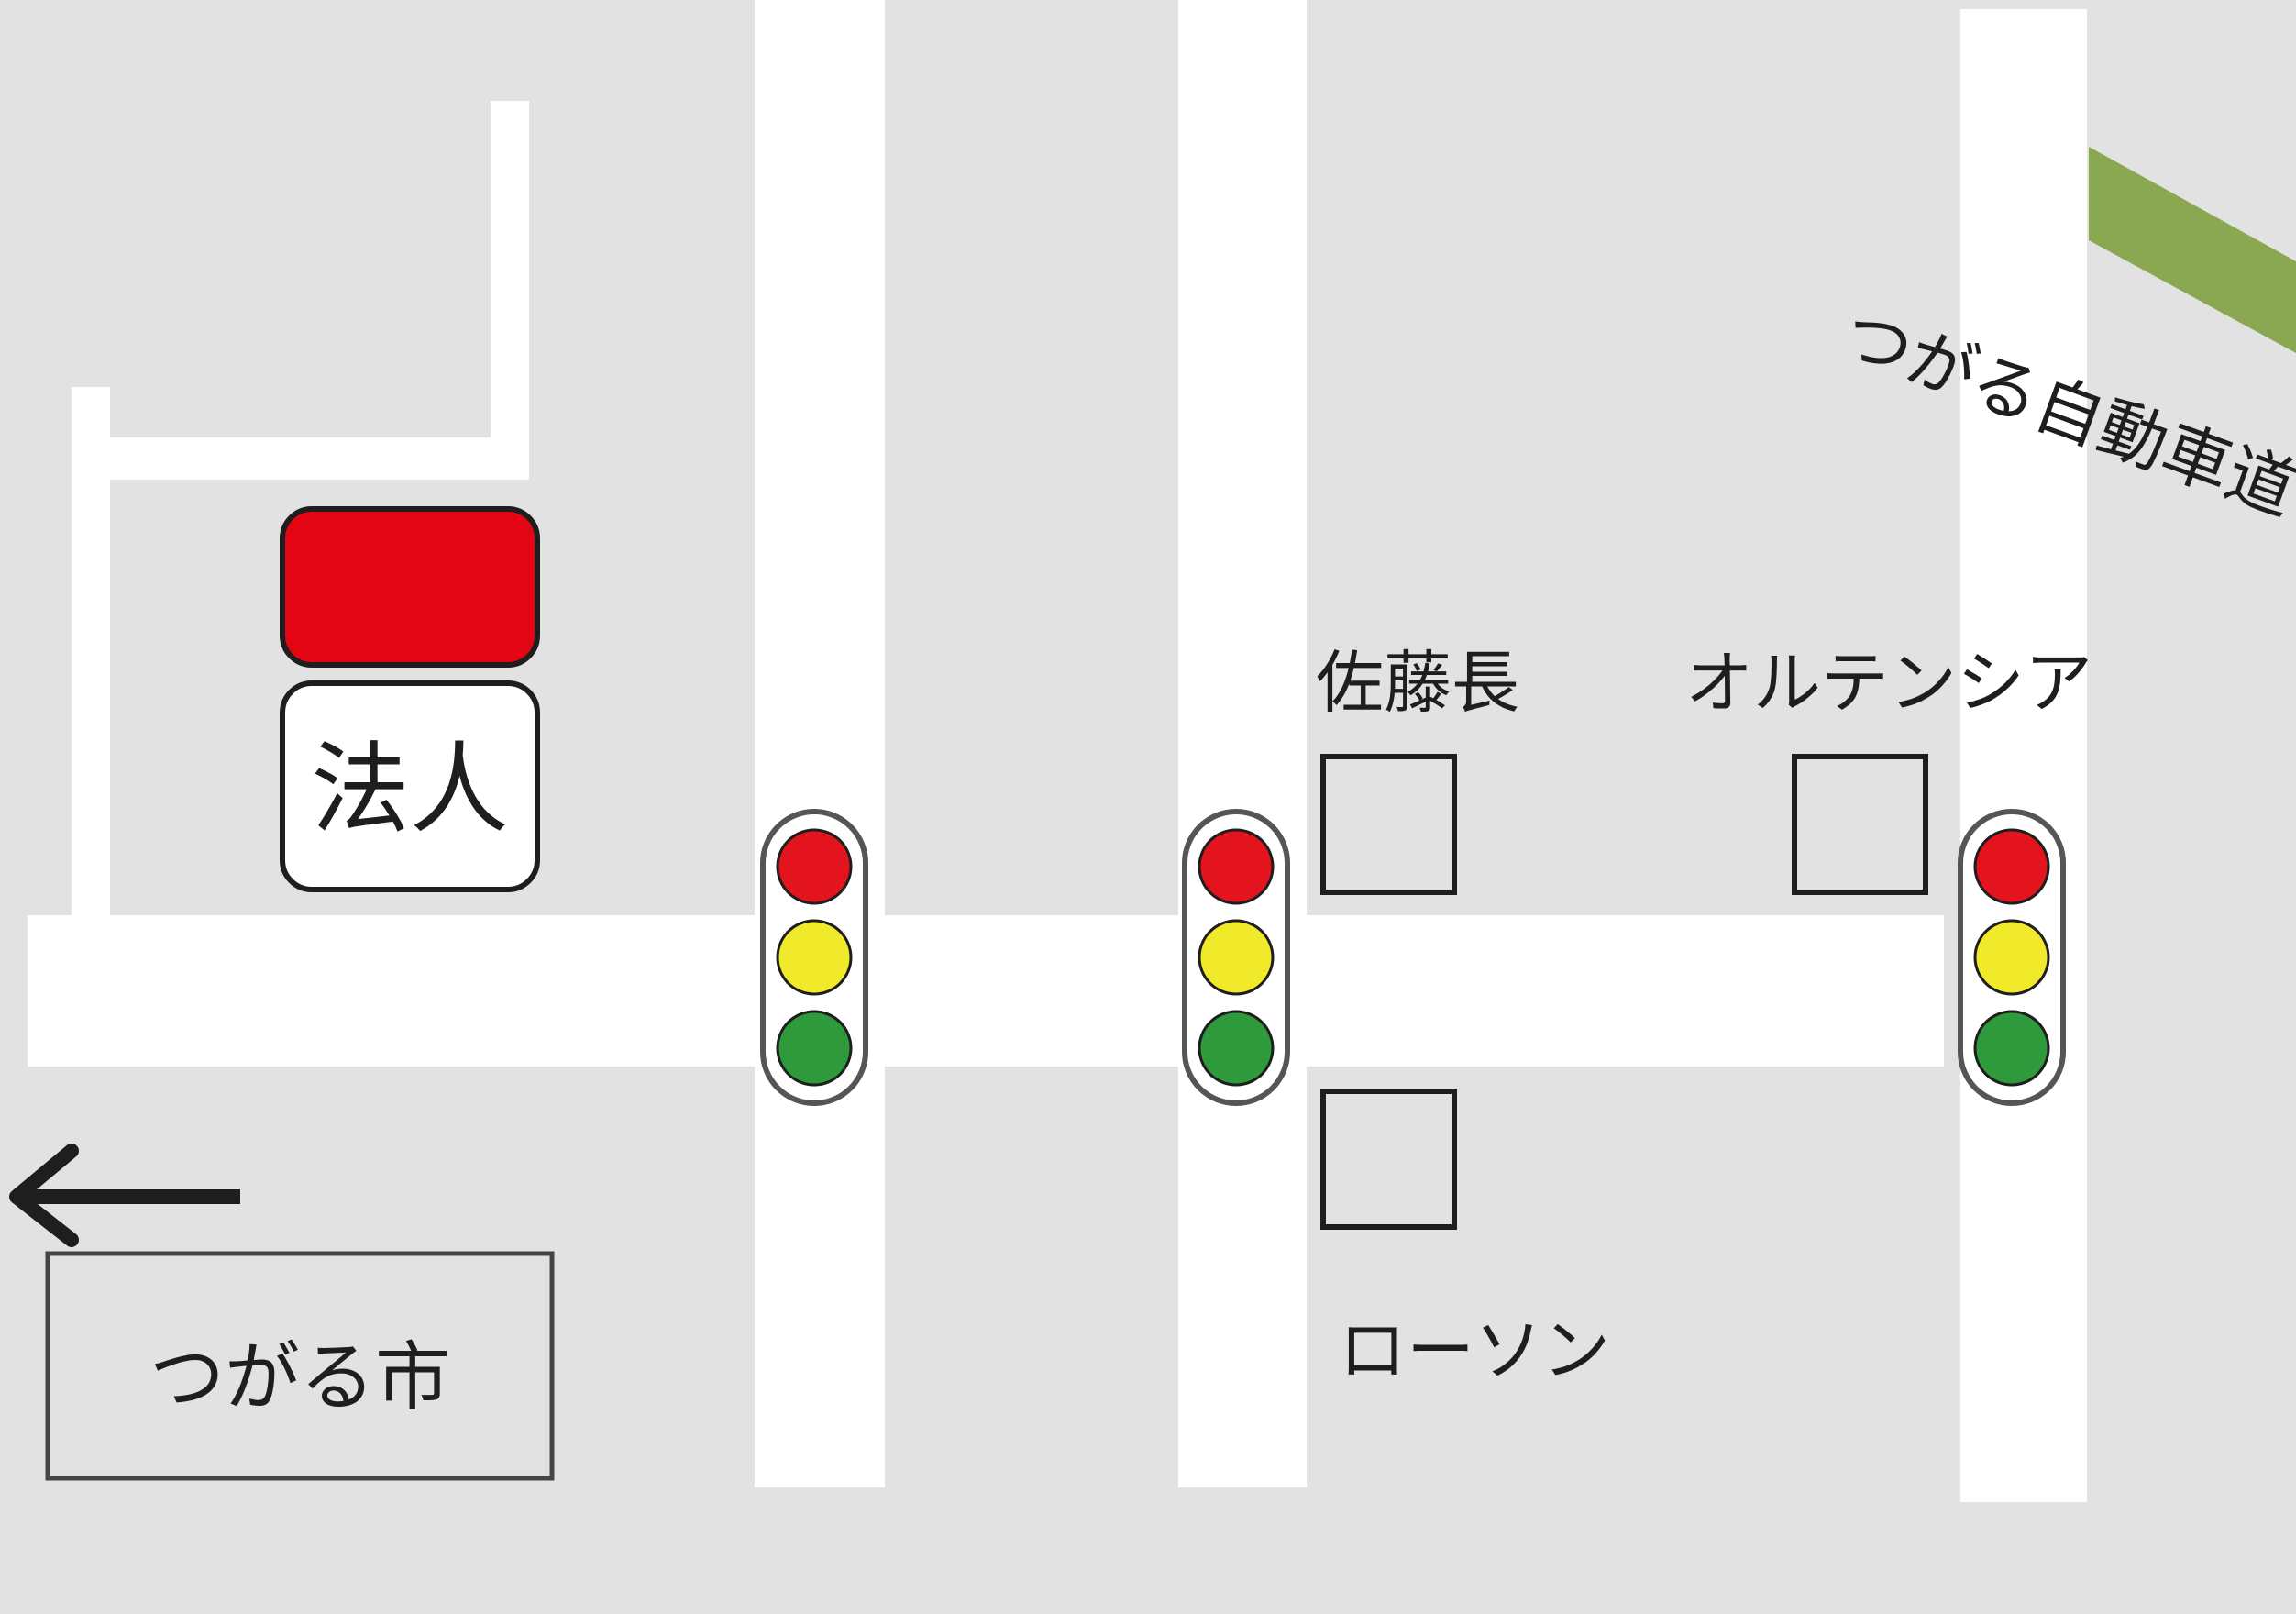  Describe the element at coordinates (1474, 1350) in the screenshot. I see `lawson-label: ローソン` at that location.